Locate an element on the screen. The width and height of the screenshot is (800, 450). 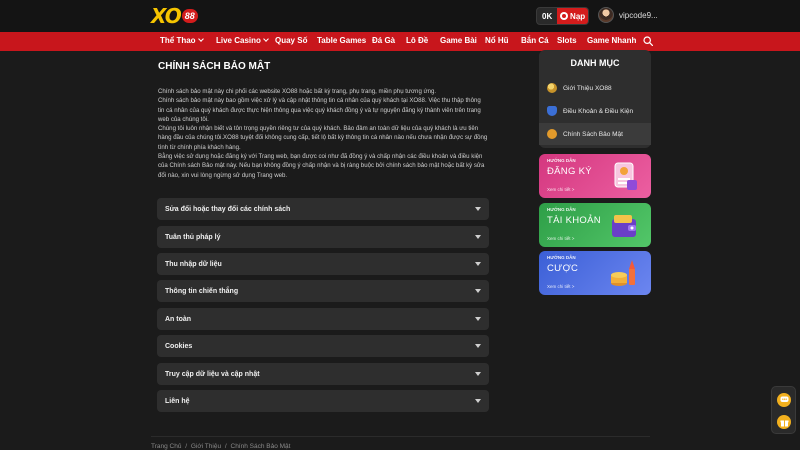
nav-item-live-casino: Live Casino is located at coordinates (242, 40).